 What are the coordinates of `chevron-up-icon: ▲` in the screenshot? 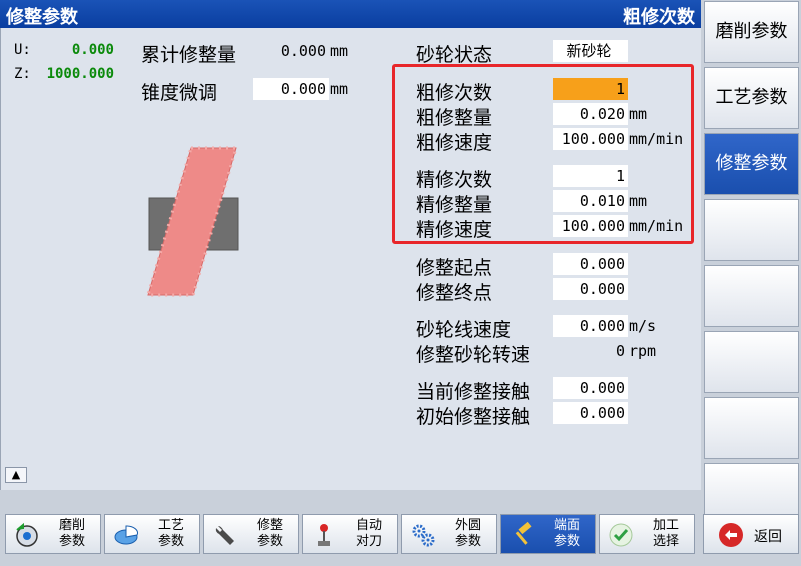 It's located at (16, 474).